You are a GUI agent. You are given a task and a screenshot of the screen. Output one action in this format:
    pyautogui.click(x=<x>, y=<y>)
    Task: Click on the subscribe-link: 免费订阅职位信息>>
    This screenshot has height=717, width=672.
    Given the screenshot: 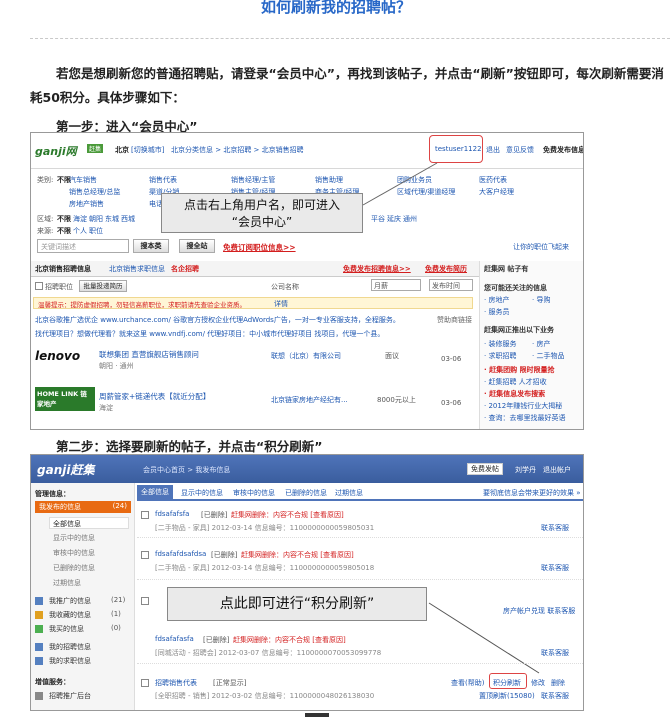 What is the action you would take?
    pyautogui.click(x=259, y=247)
    